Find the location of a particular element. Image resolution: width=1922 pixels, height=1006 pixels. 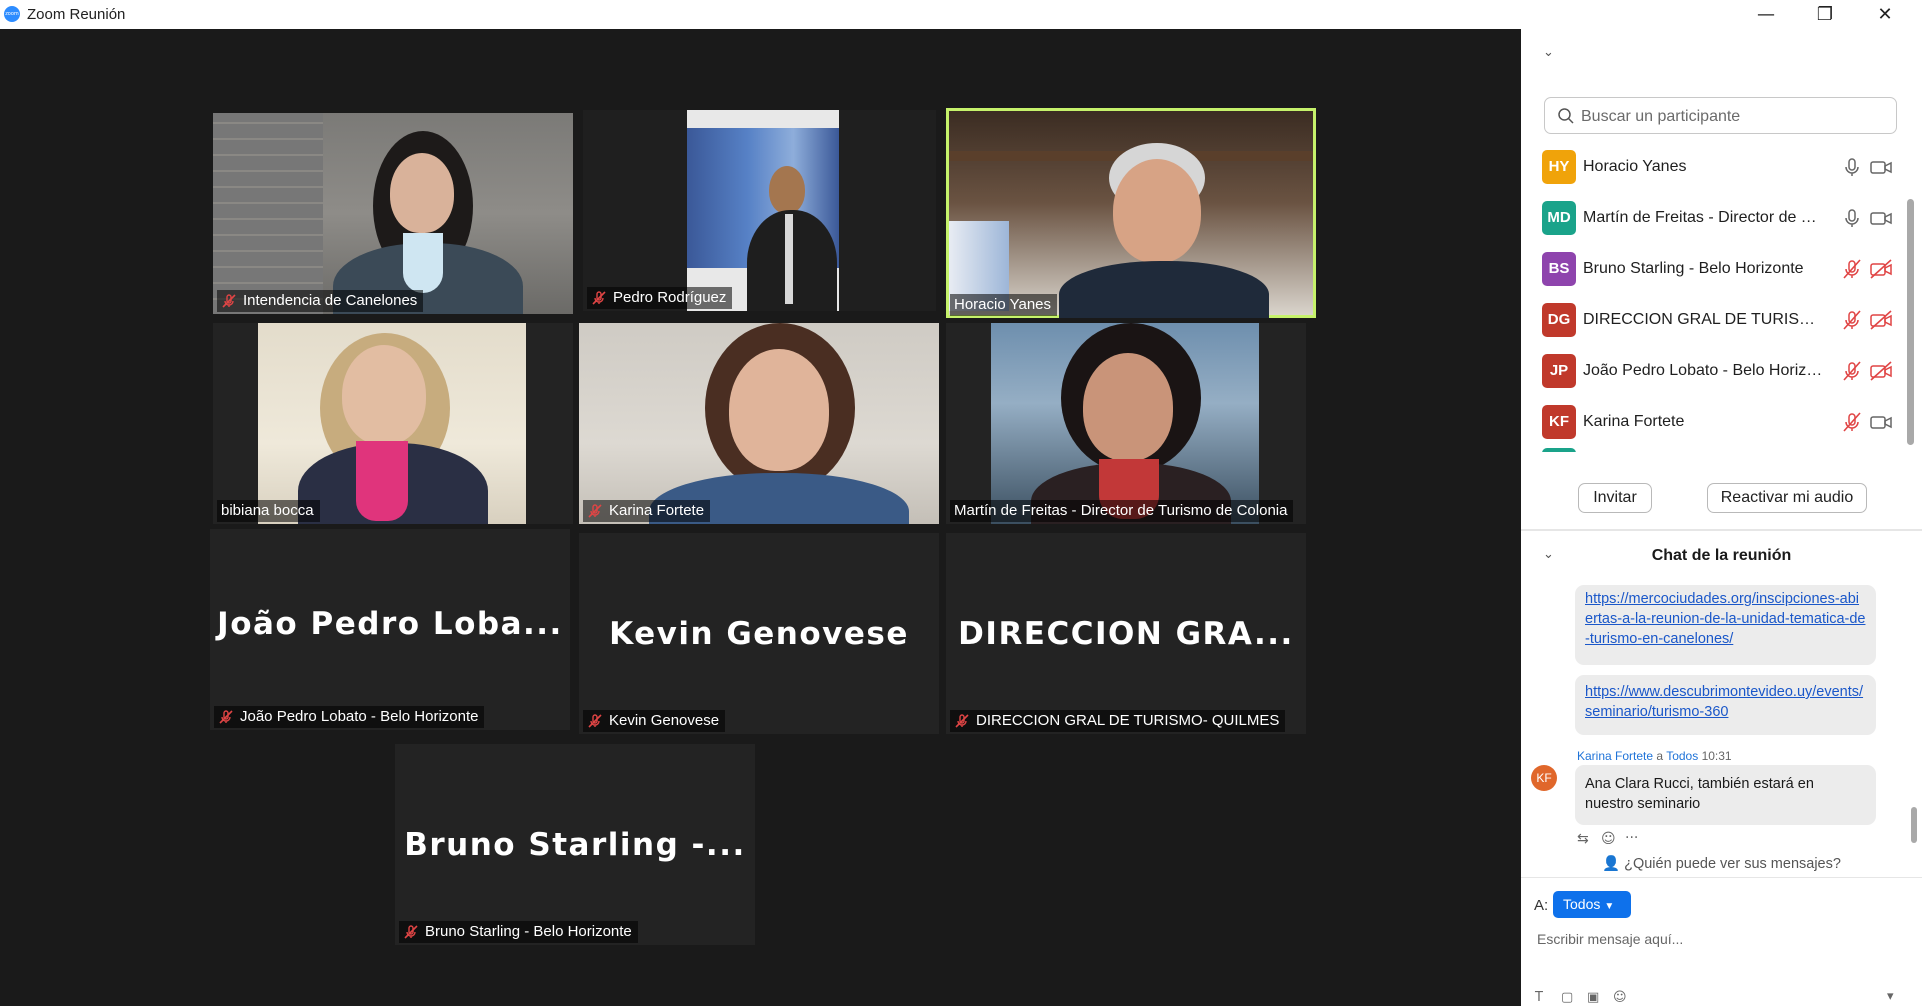

send-icon: ▾ is located at coordinates (1890, 996).